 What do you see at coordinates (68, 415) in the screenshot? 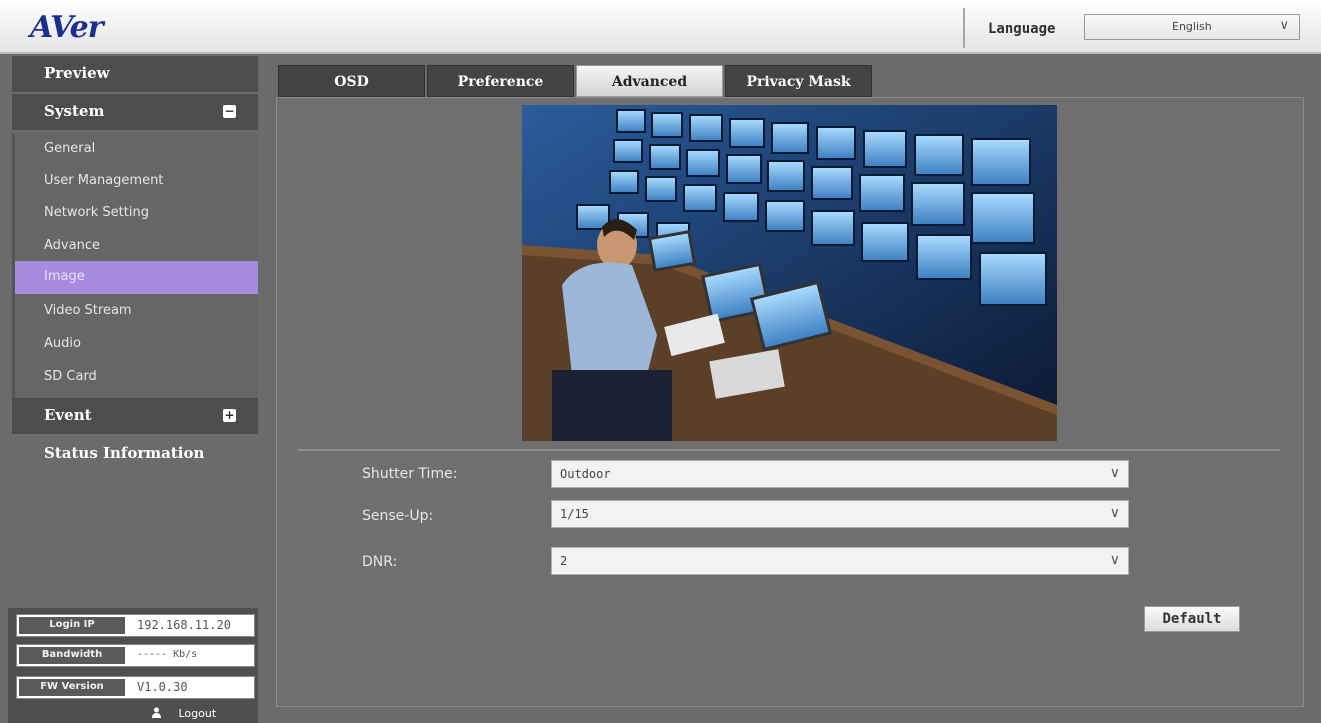
I see `event-label: Event` at bounding box center [68, 415].